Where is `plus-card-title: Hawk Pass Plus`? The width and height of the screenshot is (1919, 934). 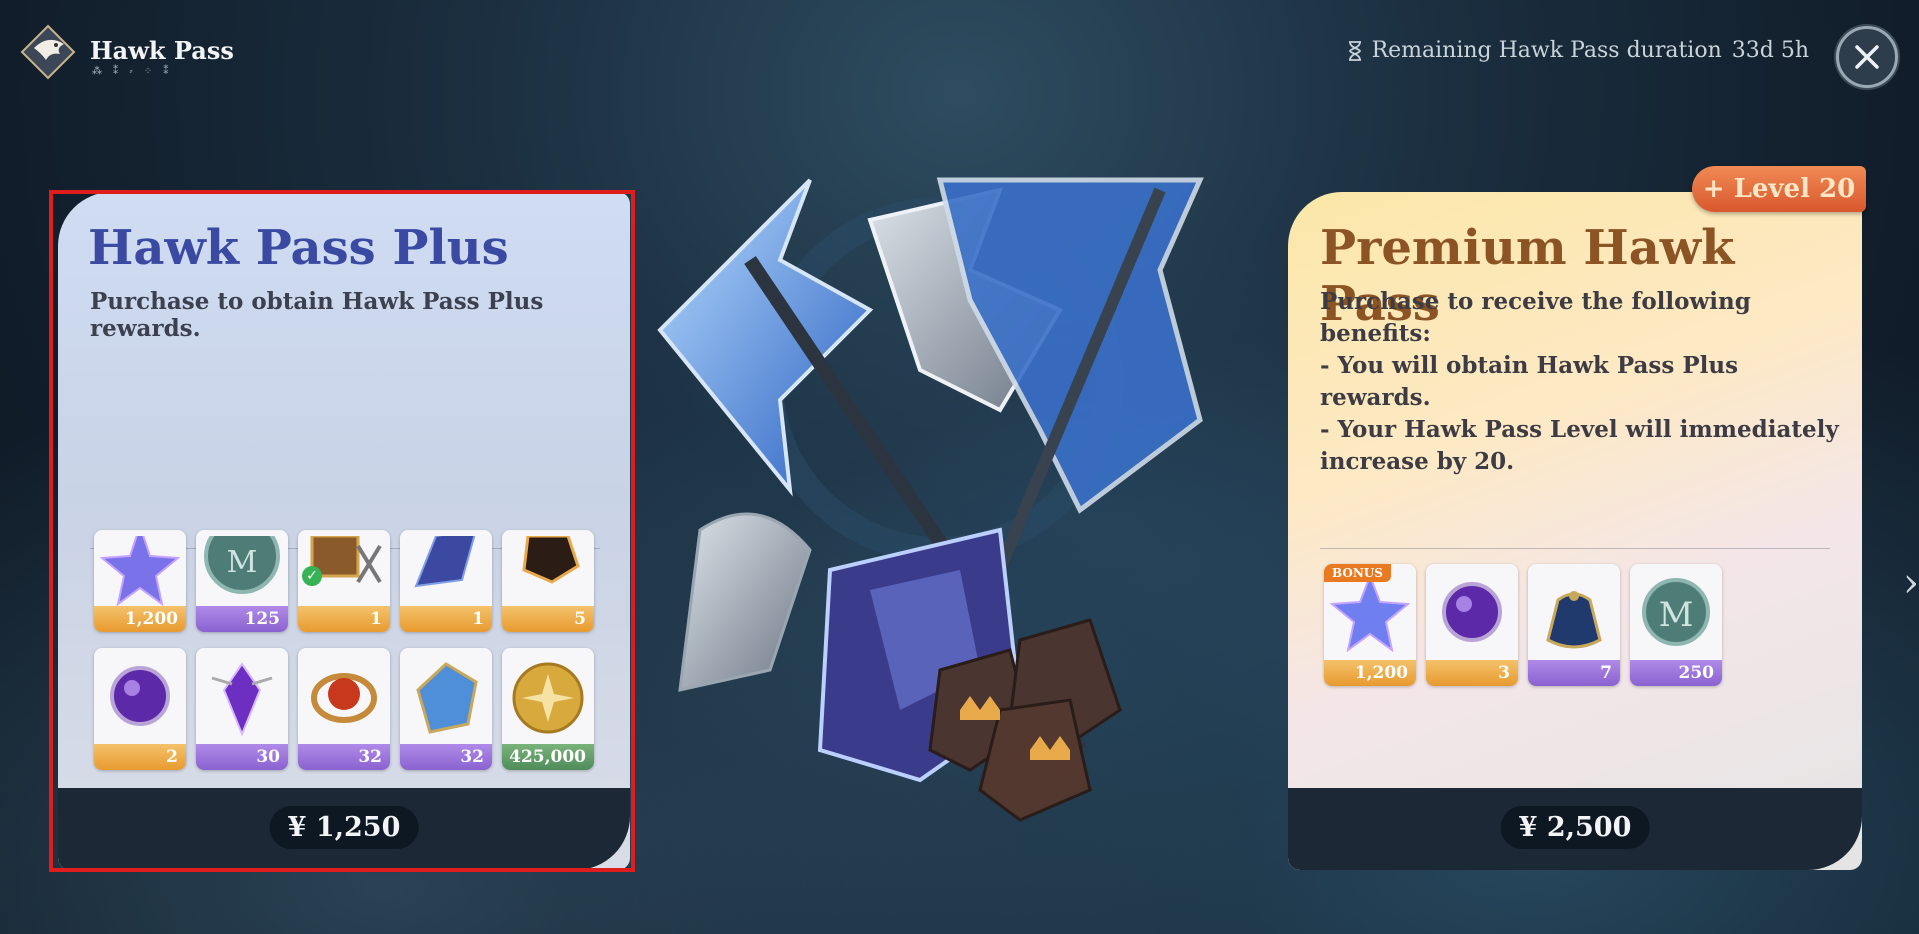 plus-card-title: Hawk Pass Plus is located at coordinates (298, 248).